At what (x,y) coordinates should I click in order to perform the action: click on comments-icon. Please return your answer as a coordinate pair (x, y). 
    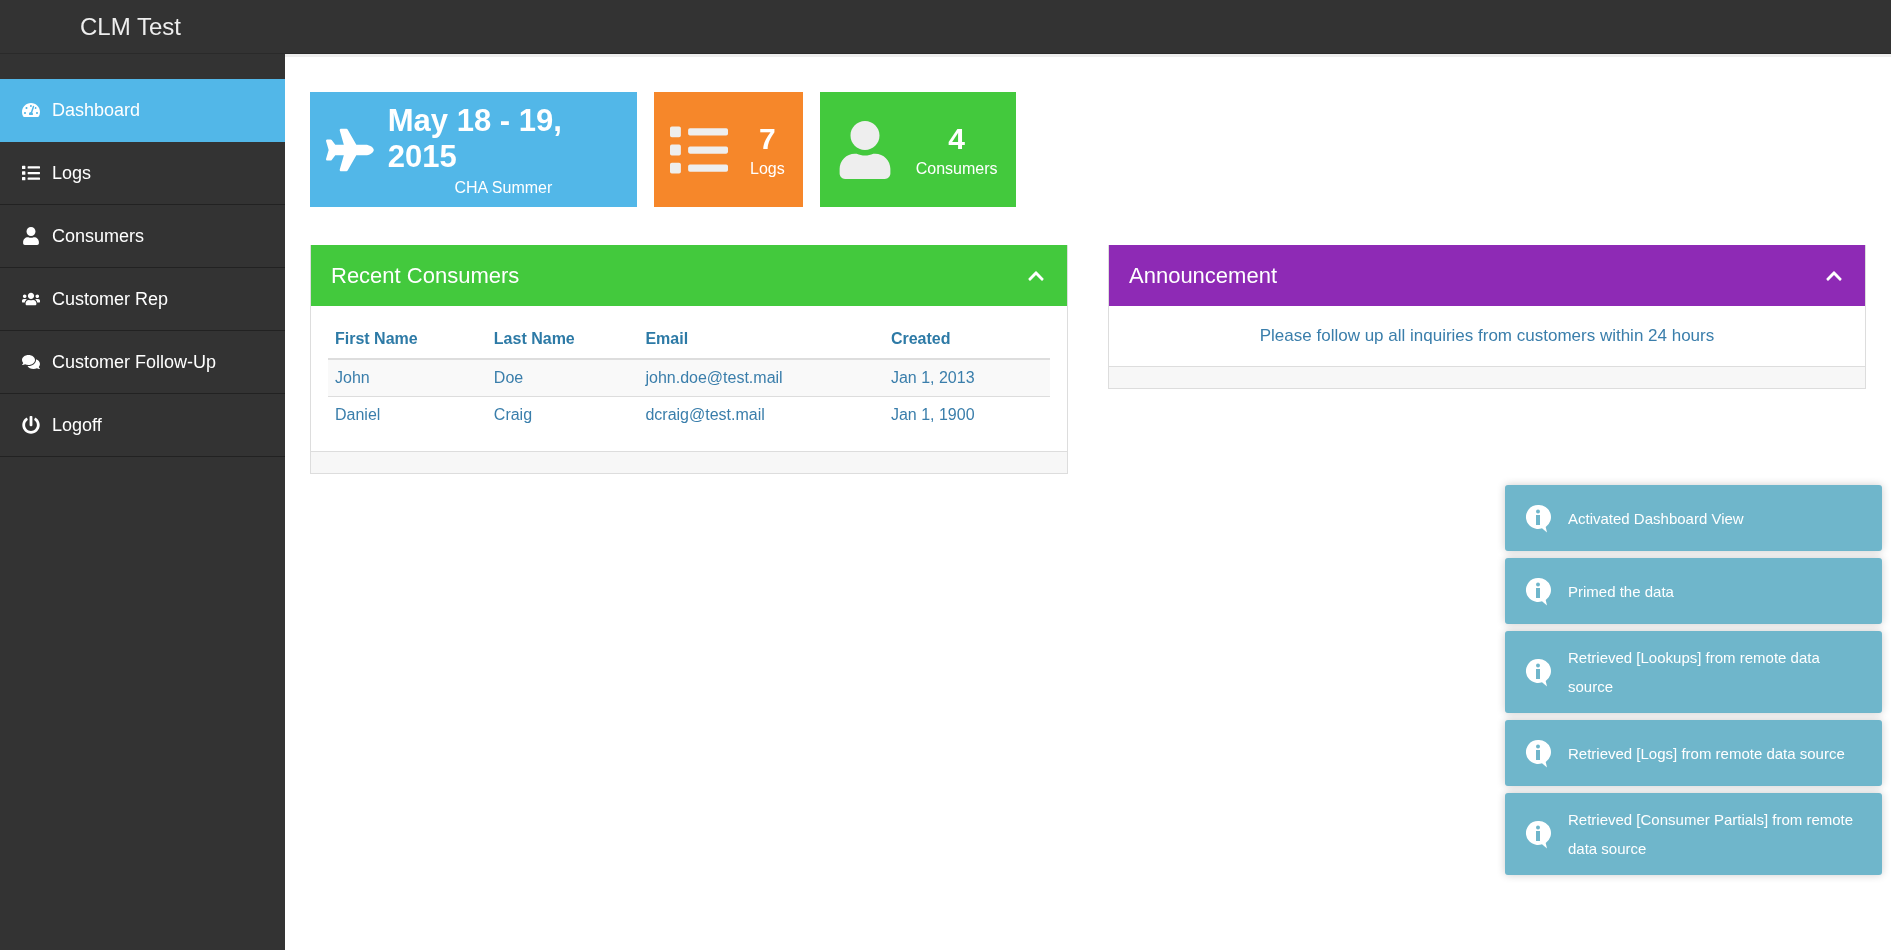
    Looking at the image, I should click on (31, 362).